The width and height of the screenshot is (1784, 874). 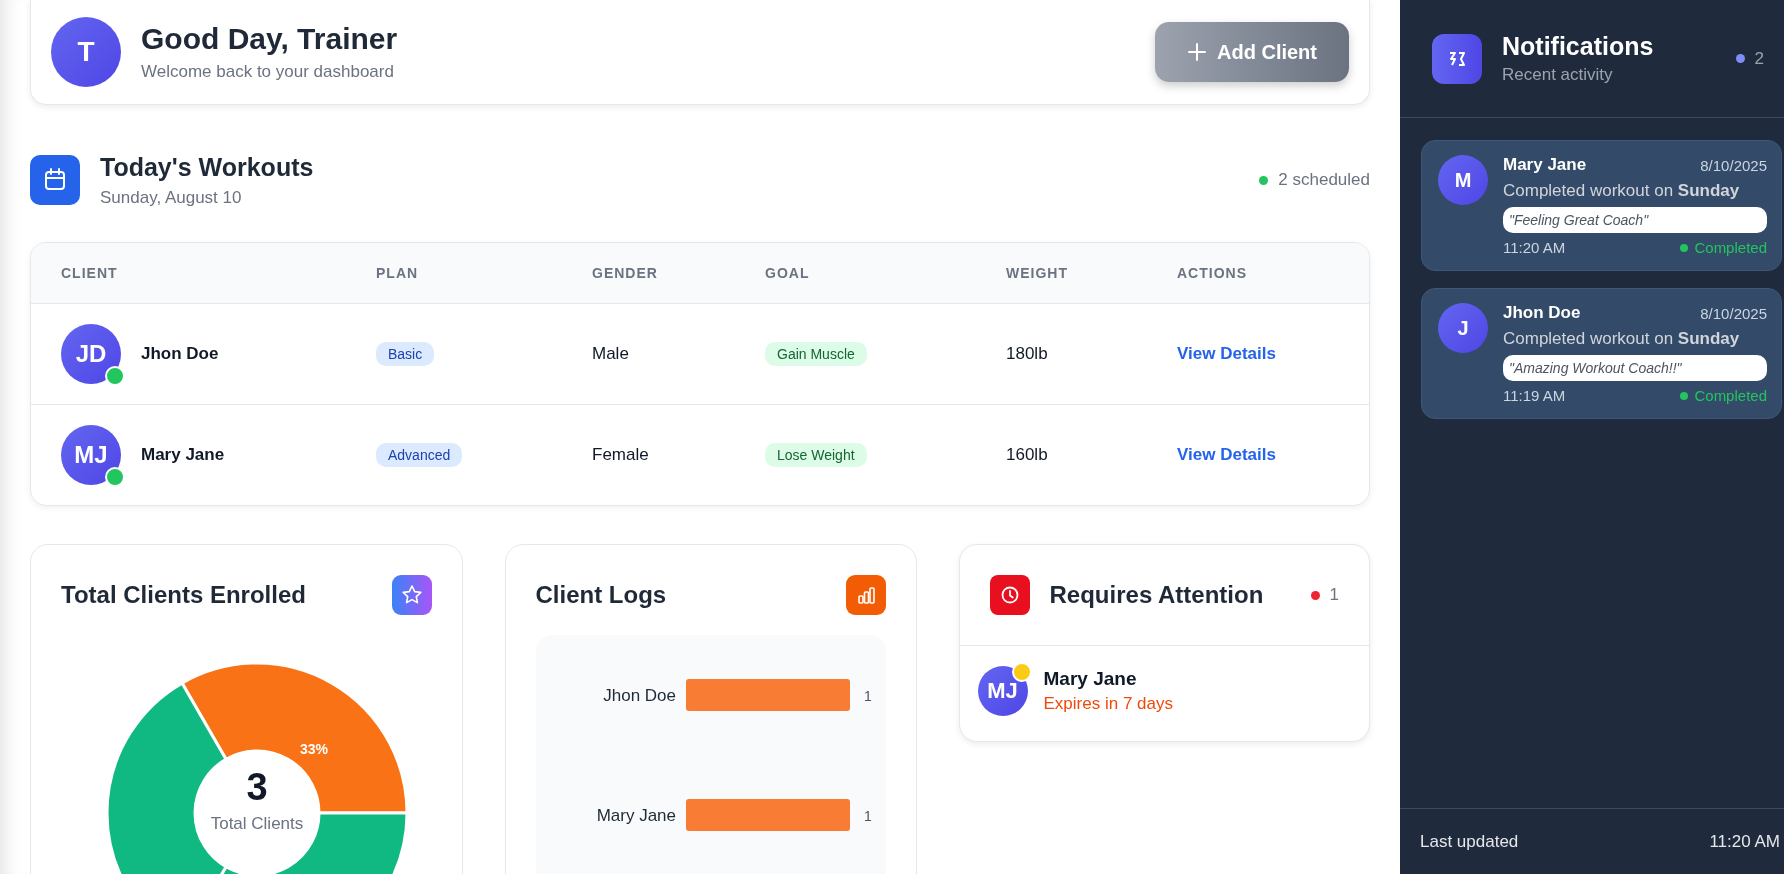 I want to click on bar-chart-icon, so click(x=865, y=595).